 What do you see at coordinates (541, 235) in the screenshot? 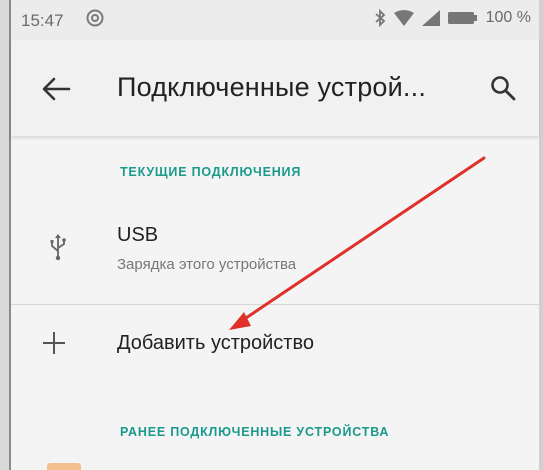
I see `device-frame-right` at bounding box center [541, 235].